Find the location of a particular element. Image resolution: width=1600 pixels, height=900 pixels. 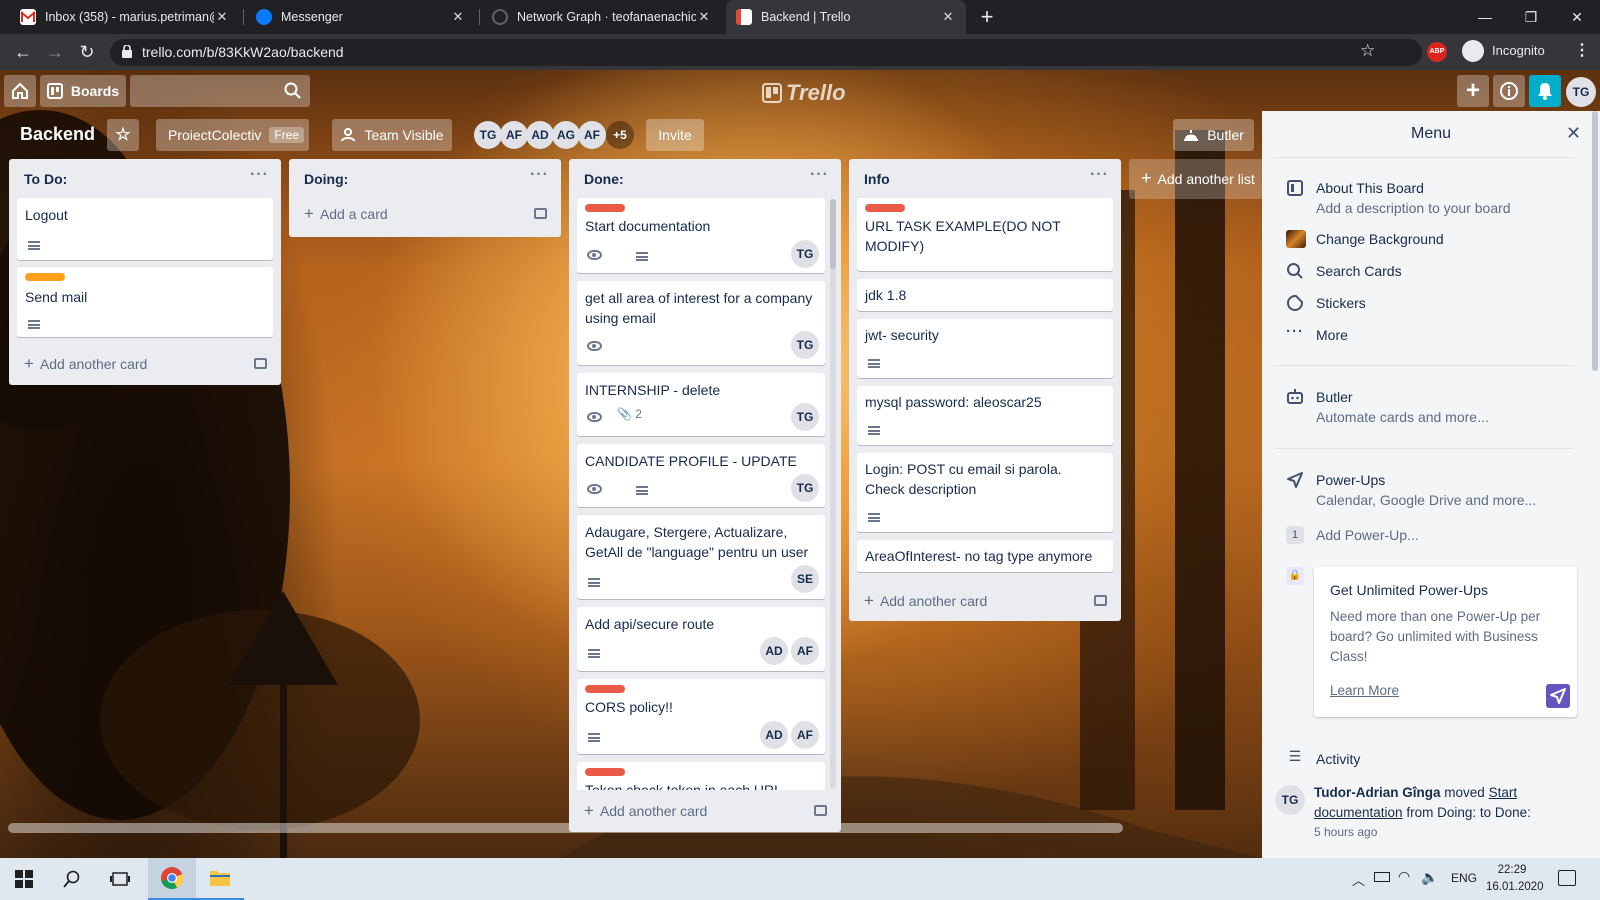

visibility-button: Team Visible is located at coordinates (392, 135).